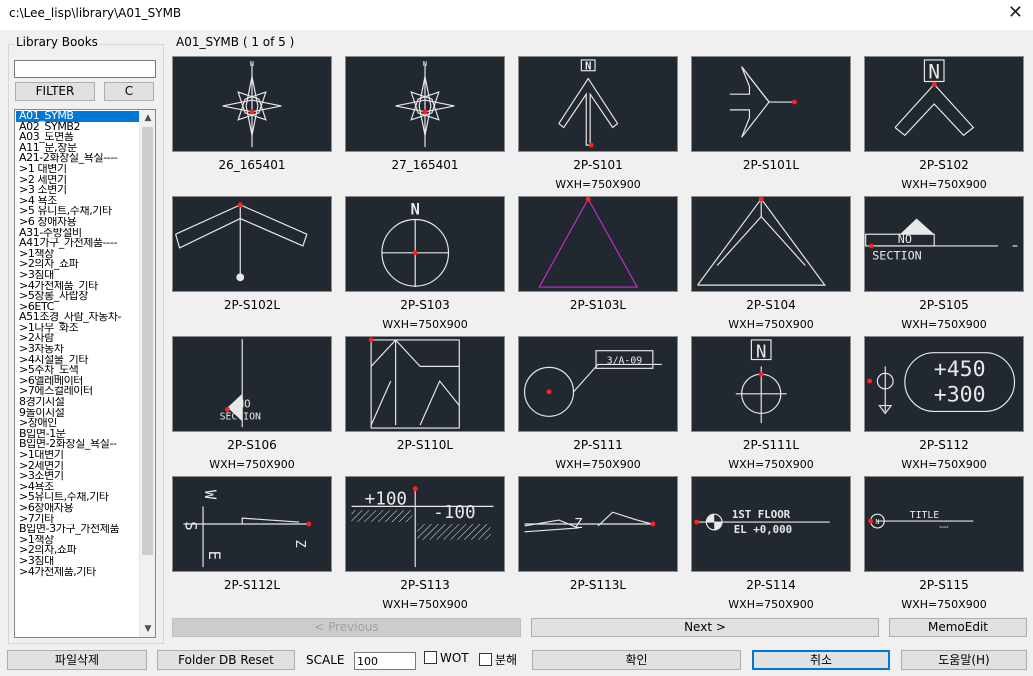  I want to click on library-list-item: >장애인, so click(78, 423).